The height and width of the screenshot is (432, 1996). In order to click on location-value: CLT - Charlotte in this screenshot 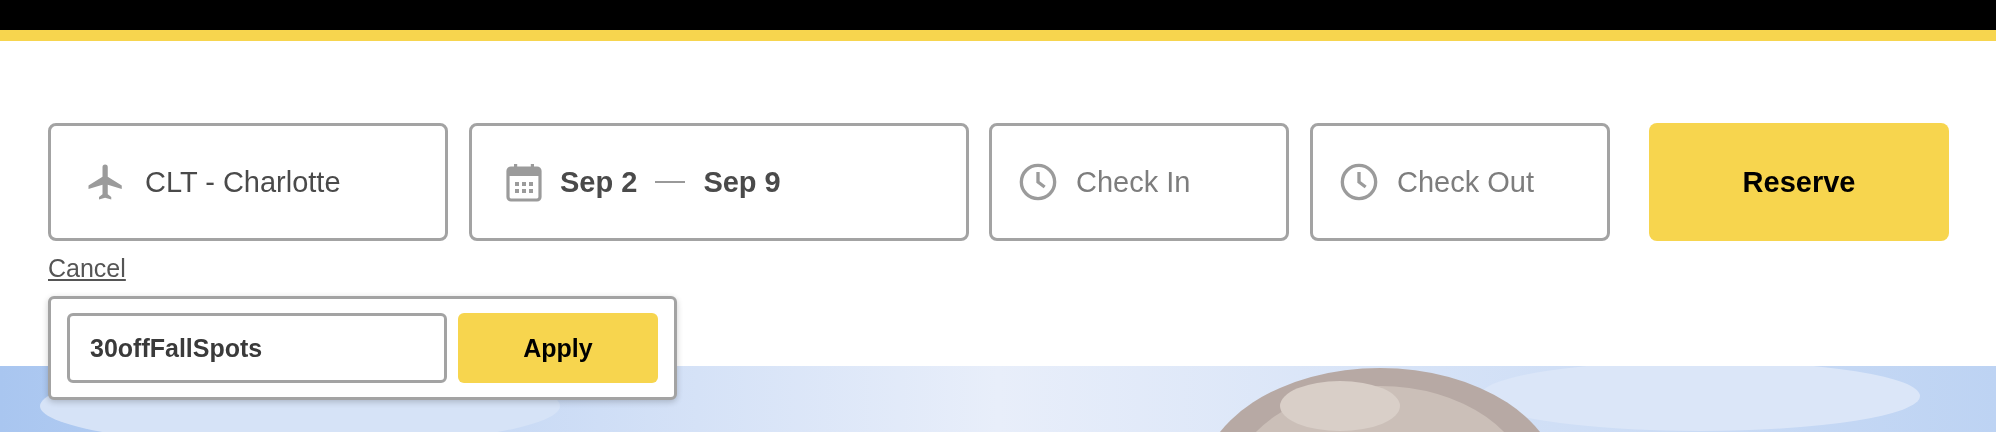, I will do `click(243, 182)`.